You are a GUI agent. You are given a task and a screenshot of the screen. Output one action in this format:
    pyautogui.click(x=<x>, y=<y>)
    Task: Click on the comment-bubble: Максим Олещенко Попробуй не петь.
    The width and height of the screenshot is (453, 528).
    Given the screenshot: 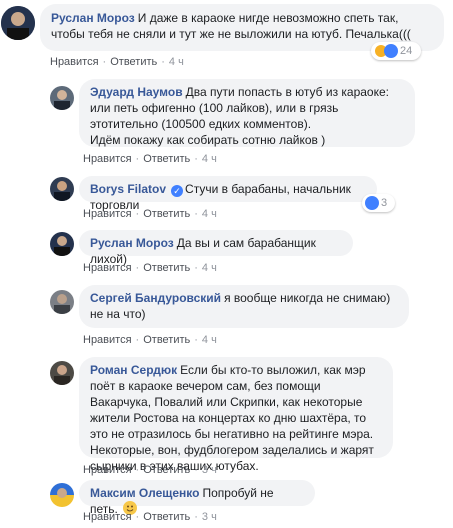 What is the action you would take?
    pyautogui.click(x=197, y=498)
    